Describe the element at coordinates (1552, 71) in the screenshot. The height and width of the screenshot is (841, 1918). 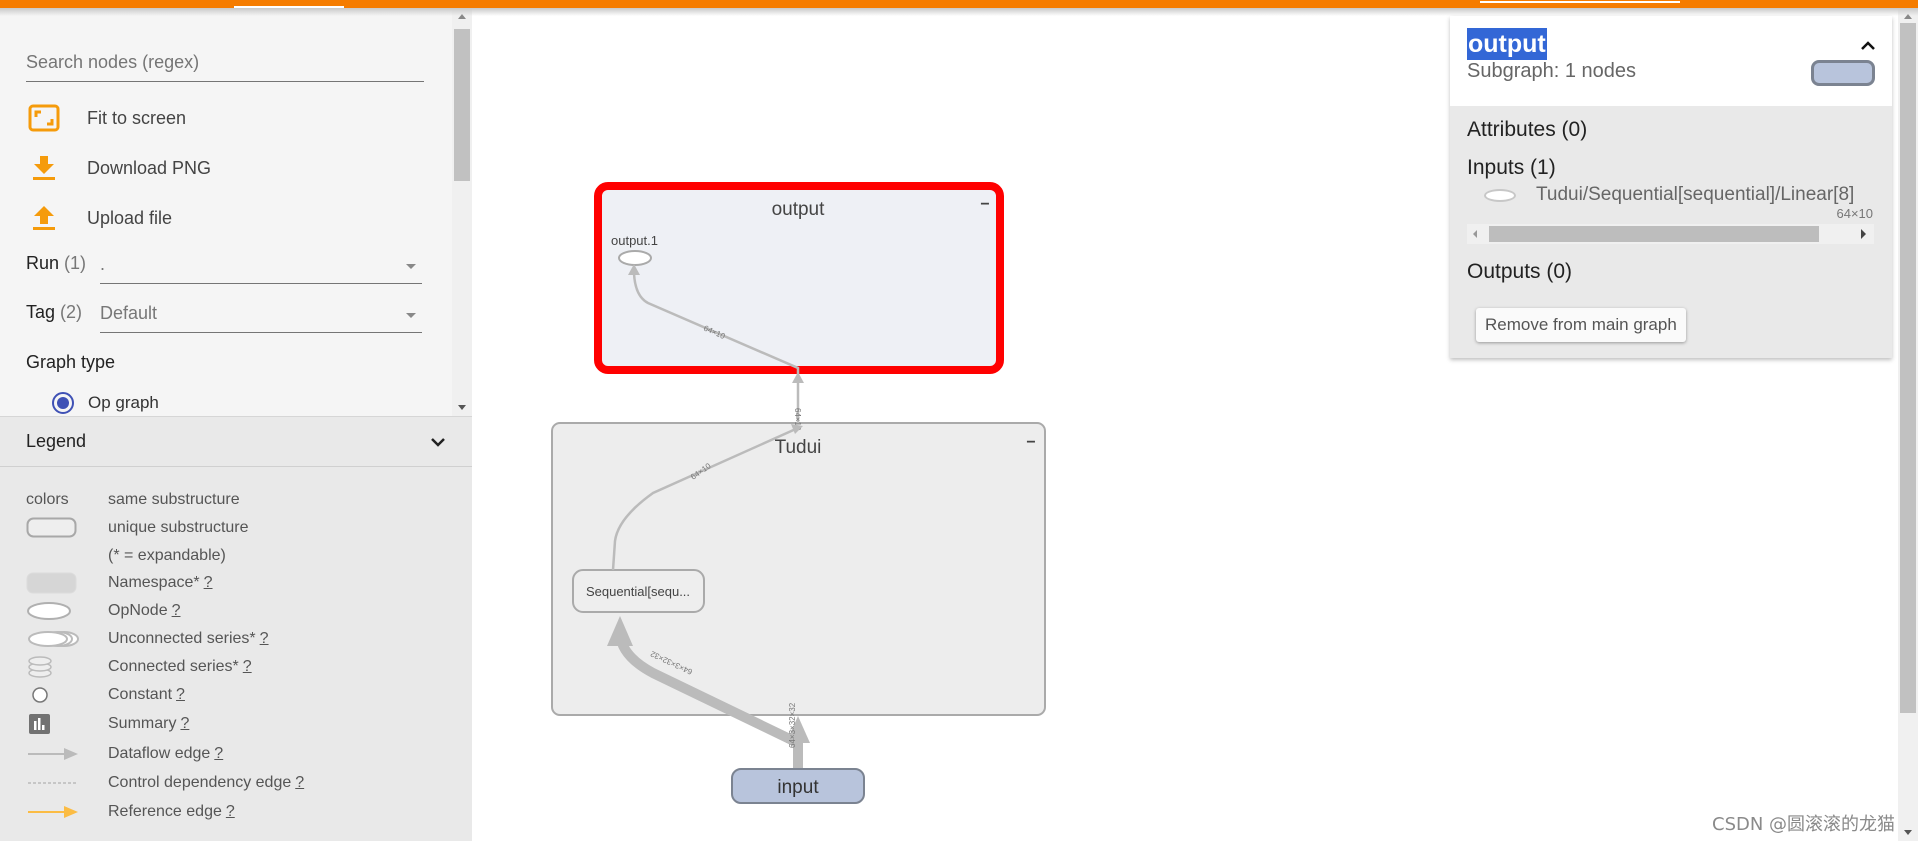
I see `info-subtitle: Subgraph: 1 nodes` at that location.